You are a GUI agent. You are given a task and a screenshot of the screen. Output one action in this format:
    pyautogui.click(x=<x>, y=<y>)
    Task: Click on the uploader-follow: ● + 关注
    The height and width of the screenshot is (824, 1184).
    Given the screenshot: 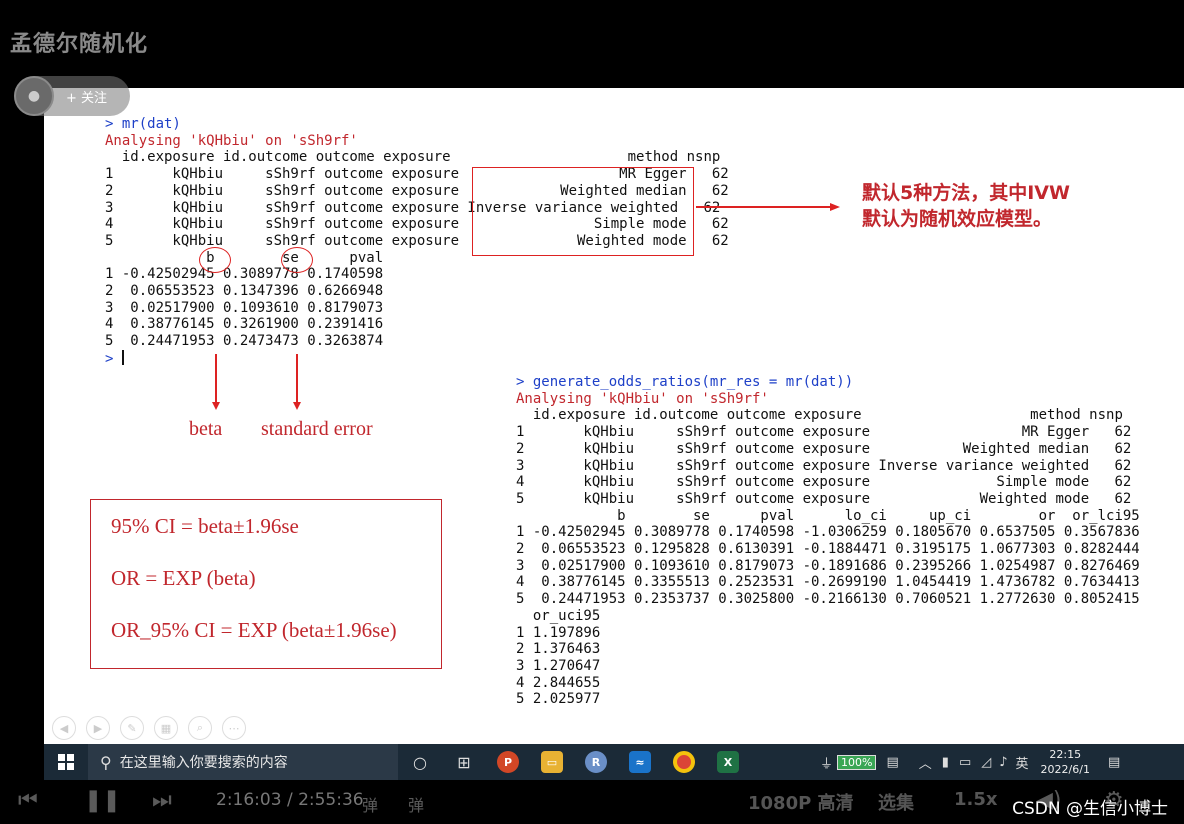 What is the action you would take?
    pyautogui.click(x=72, y=96)
    